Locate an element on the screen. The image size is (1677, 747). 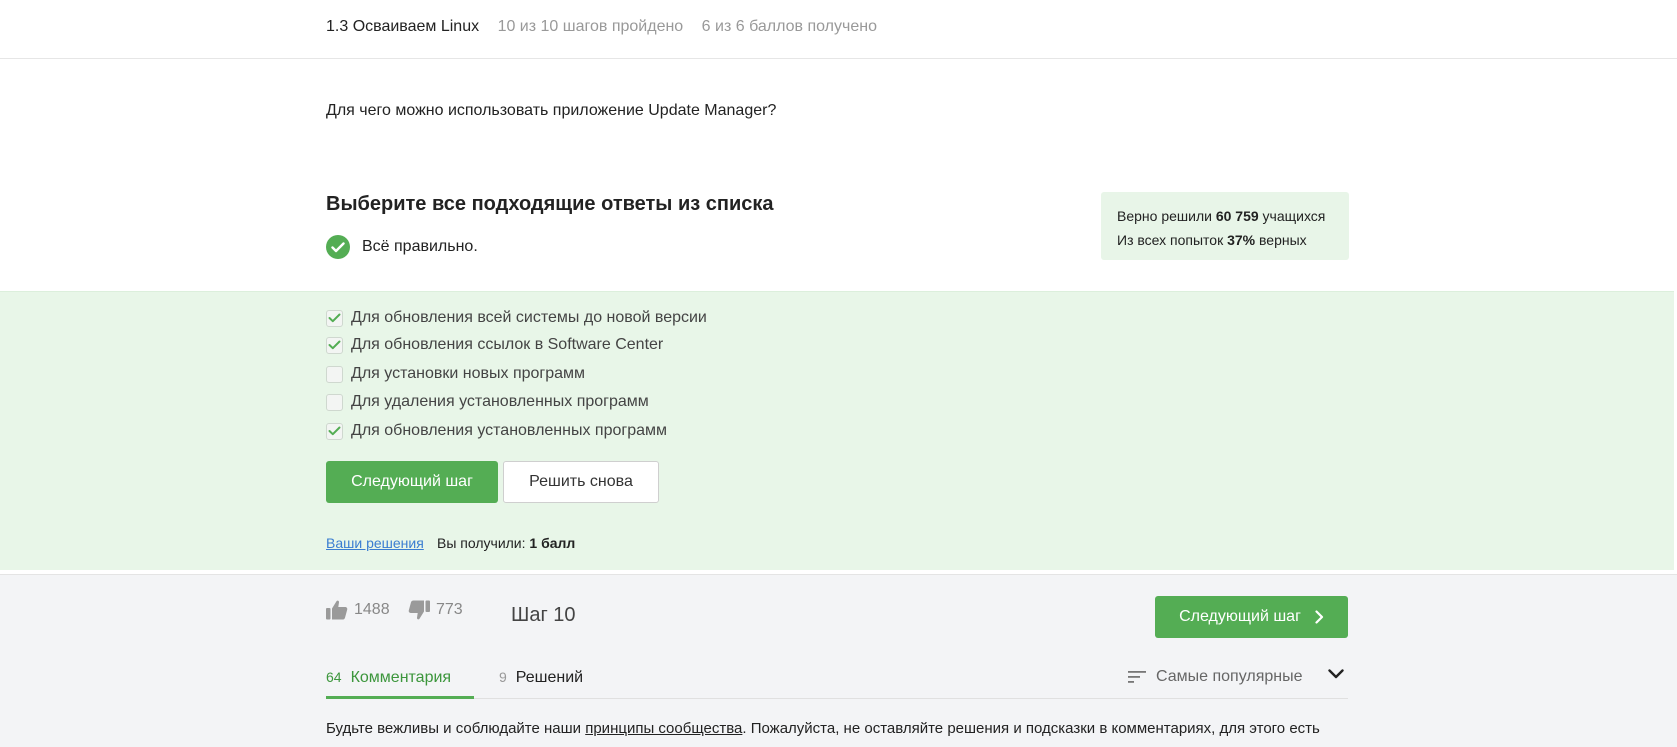
stats-attempts-suffix: верных is located at coordinates (1283, 240).